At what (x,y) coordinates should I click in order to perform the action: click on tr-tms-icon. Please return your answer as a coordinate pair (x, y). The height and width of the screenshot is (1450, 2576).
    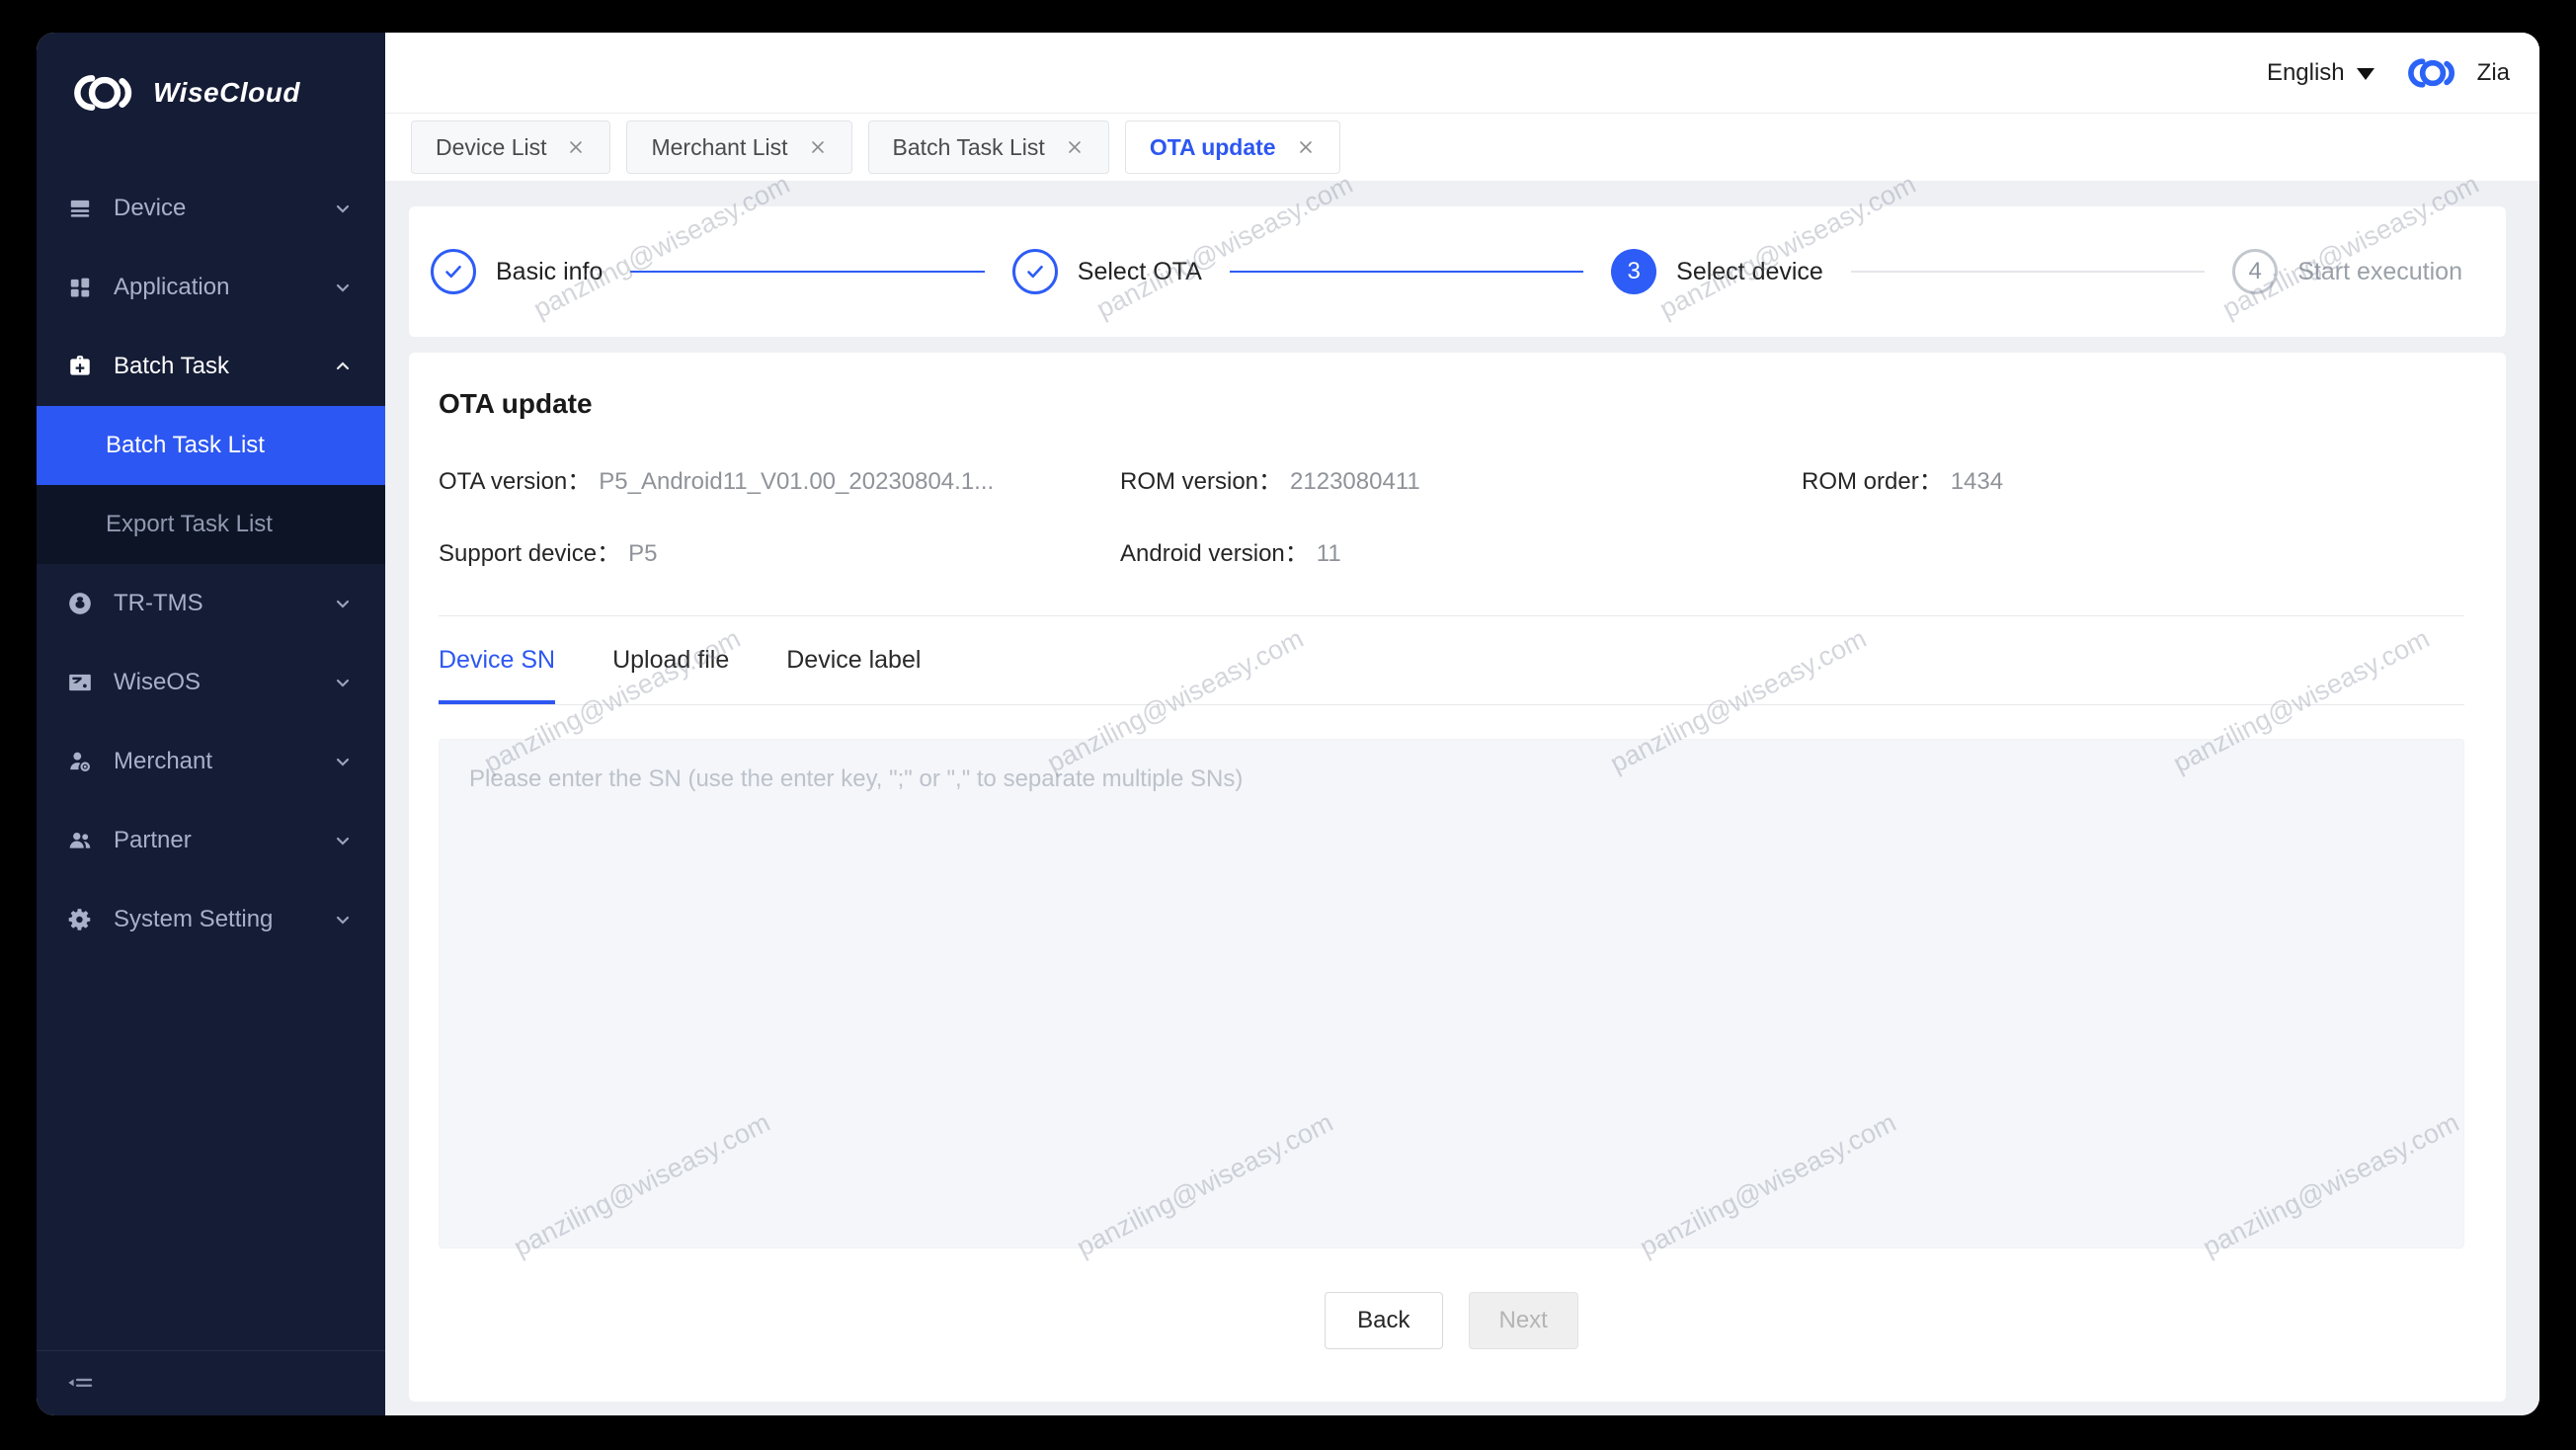
    Looking at the image, I should click on (80, 603).